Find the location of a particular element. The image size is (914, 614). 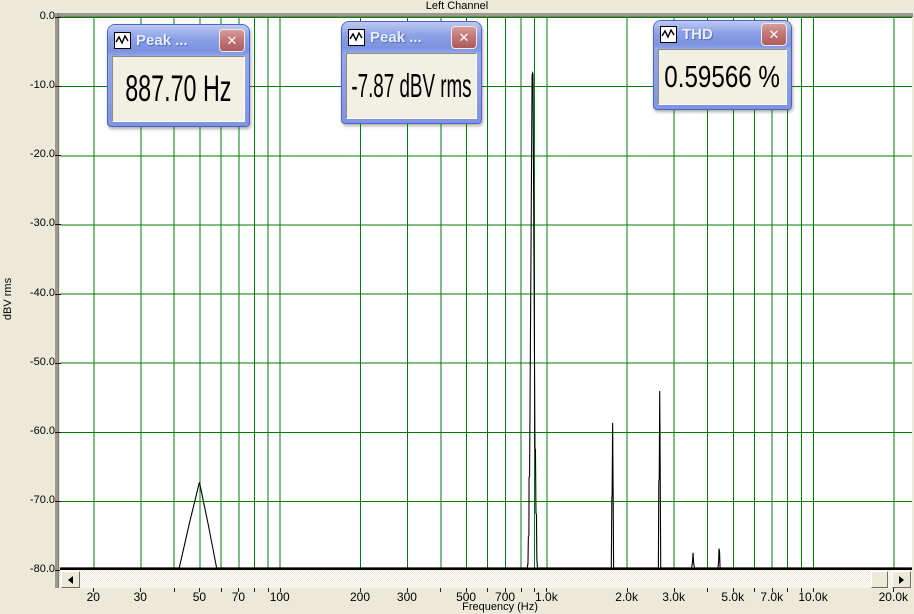

meter-window-peak-frequency: Peak ... ✕ 887.70 Hz is located at coordinates (178, 75).